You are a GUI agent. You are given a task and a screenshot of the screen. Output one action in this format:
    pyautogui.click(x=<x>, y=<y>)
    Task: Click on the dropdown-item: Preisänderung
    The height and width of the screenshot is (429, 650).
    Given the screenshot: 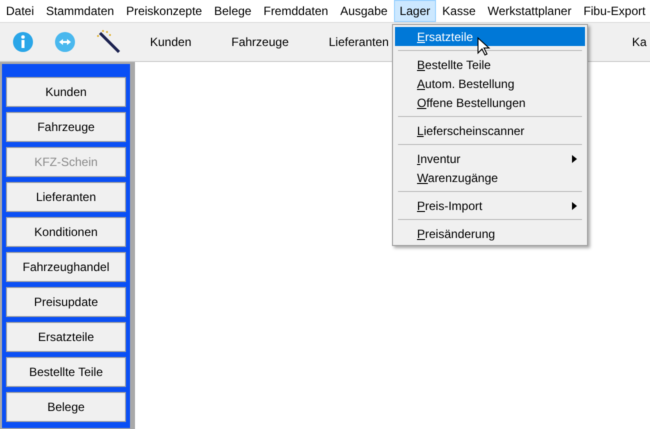 What is the action you would take?
    pyautogui.click(x=490, y=233)
    